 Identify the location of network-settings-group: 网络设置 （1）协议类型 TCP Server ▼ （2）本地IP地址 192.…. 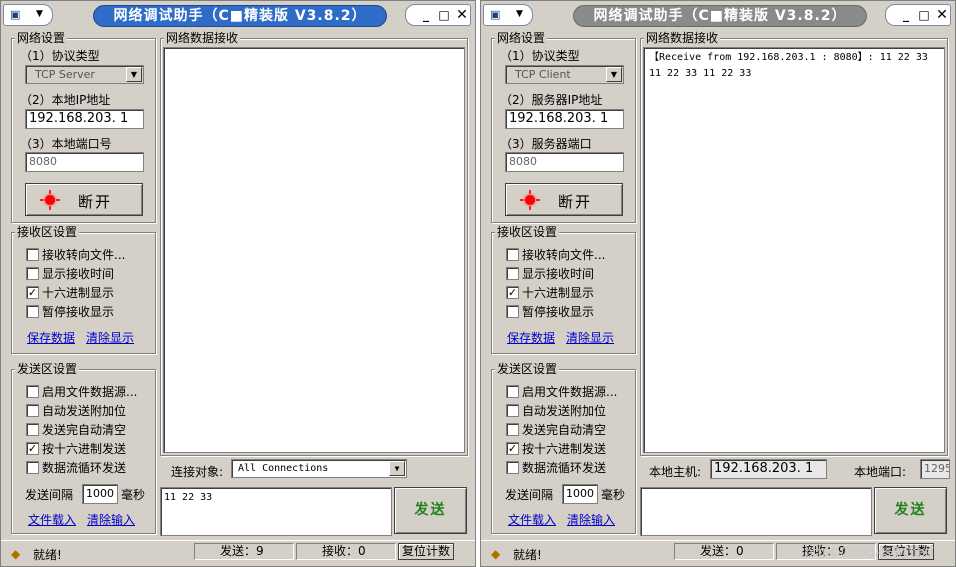
(83, 126).